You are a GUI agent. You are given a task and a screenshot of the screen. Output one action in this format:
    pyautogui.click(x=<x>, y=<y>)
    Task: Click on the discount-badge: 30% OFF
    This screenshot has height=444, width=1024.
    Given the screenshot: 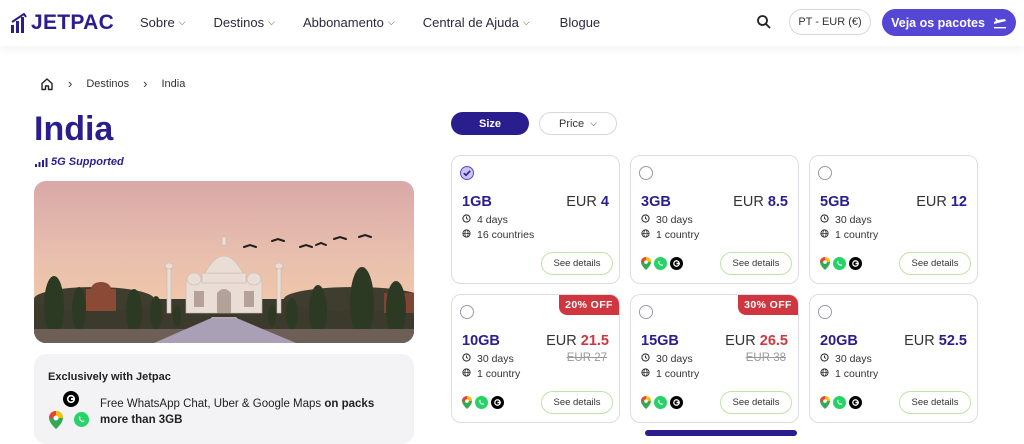 What is the action you would take?
    pyautogui.click(x=768, y=305)
    